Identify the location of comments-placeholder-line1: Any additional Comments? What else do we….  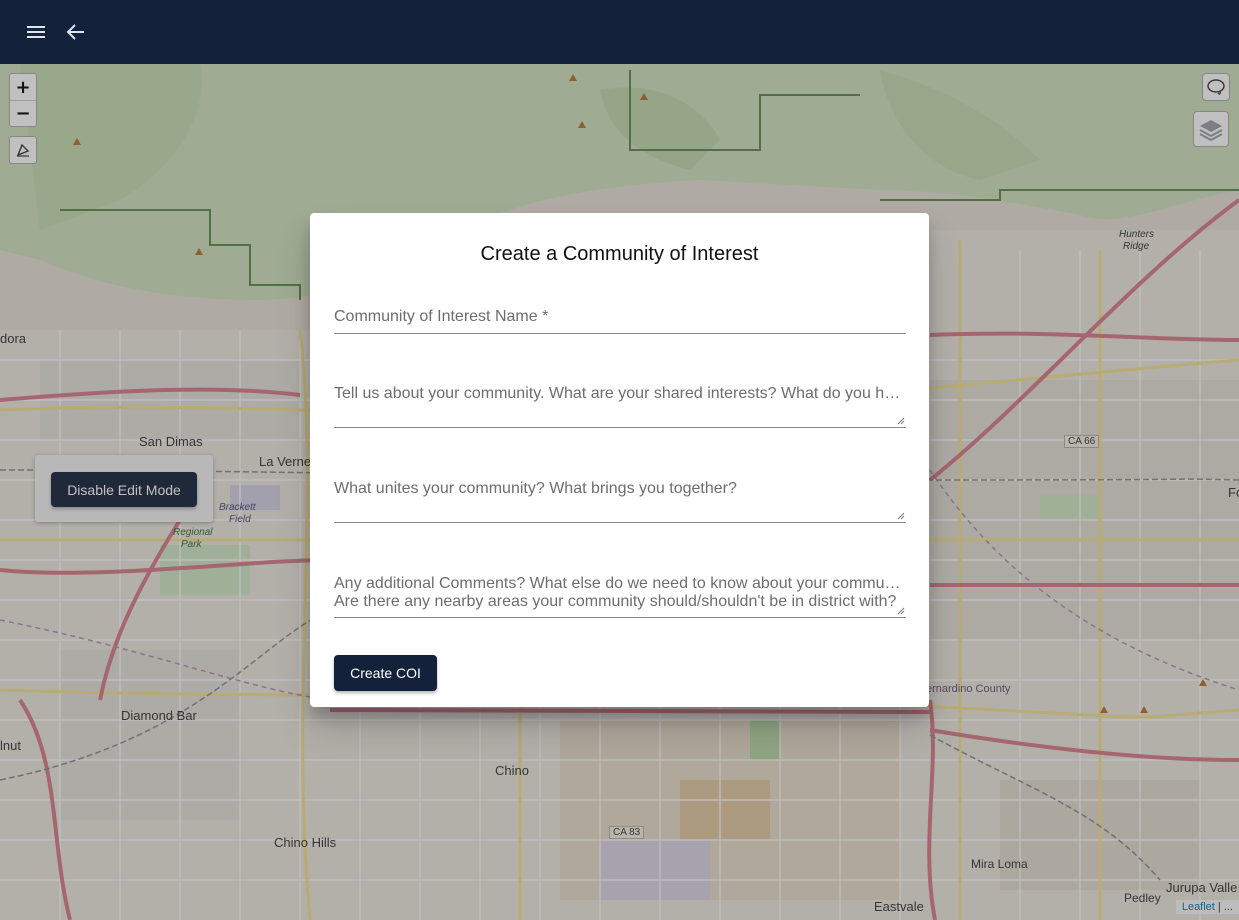
(620, 583).